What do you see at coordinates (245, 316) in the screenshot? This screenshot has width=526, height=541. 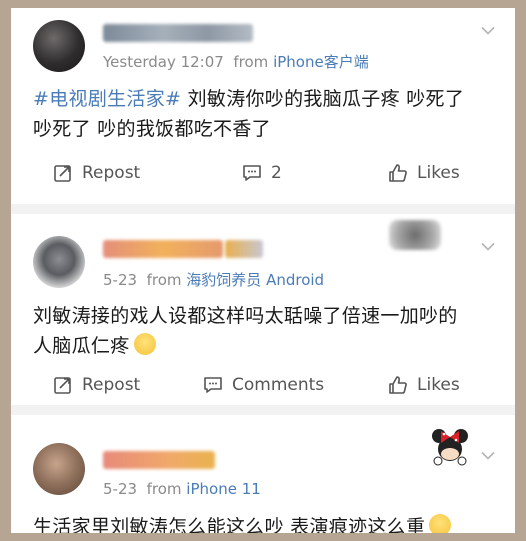 I see `post-text-line1: 刘敏涛接的戏人设都这样吗太聒噪了倍速一加吵的` at bounding box center [245, 316].